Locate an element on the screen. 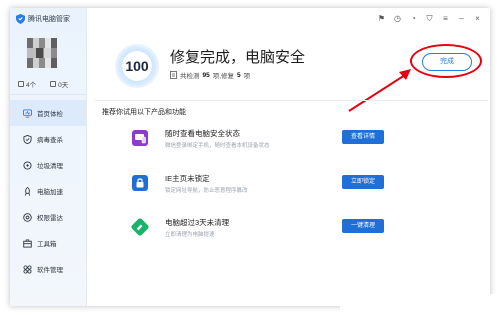 The width and height of the screenshot is (500, 315). sidebar-item-label: 病毒查杀 is located at coordinates (50, 140).